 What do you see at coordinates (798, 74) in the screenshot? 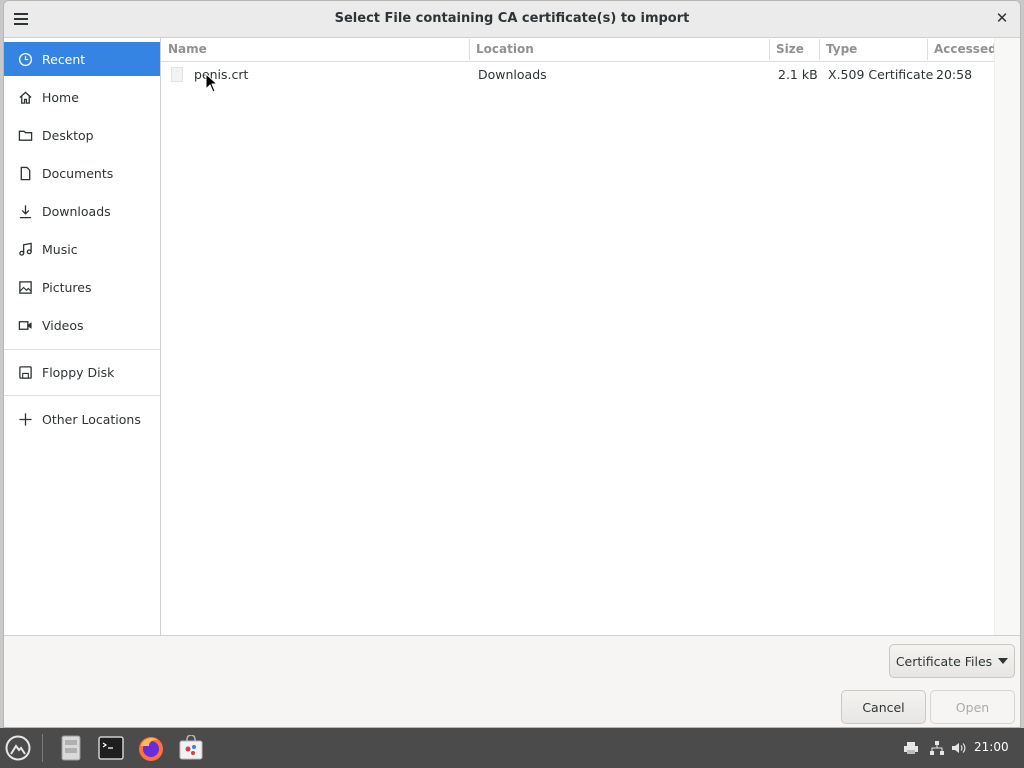
I see `file-size: 2.1 kB` at bounding box center [798, 74].